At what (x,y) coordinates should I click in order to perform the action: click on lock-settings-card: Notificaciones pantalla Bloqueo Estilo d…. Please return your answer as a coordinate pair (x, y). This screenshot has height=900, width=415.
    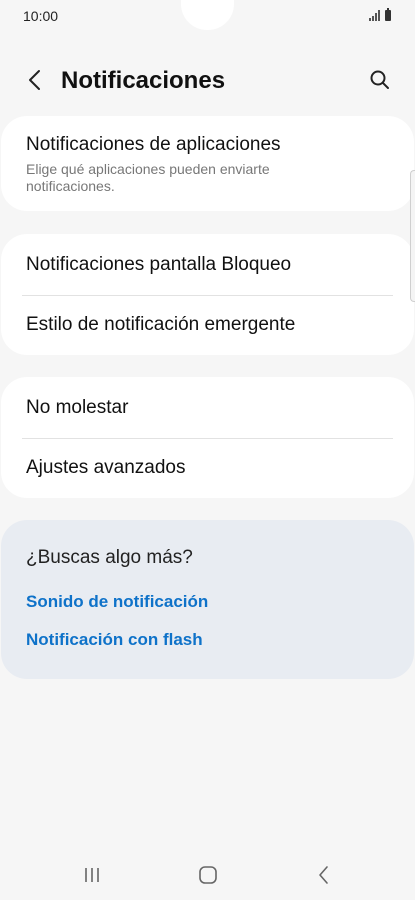
    Looking at the image, I should click on (207, 294).